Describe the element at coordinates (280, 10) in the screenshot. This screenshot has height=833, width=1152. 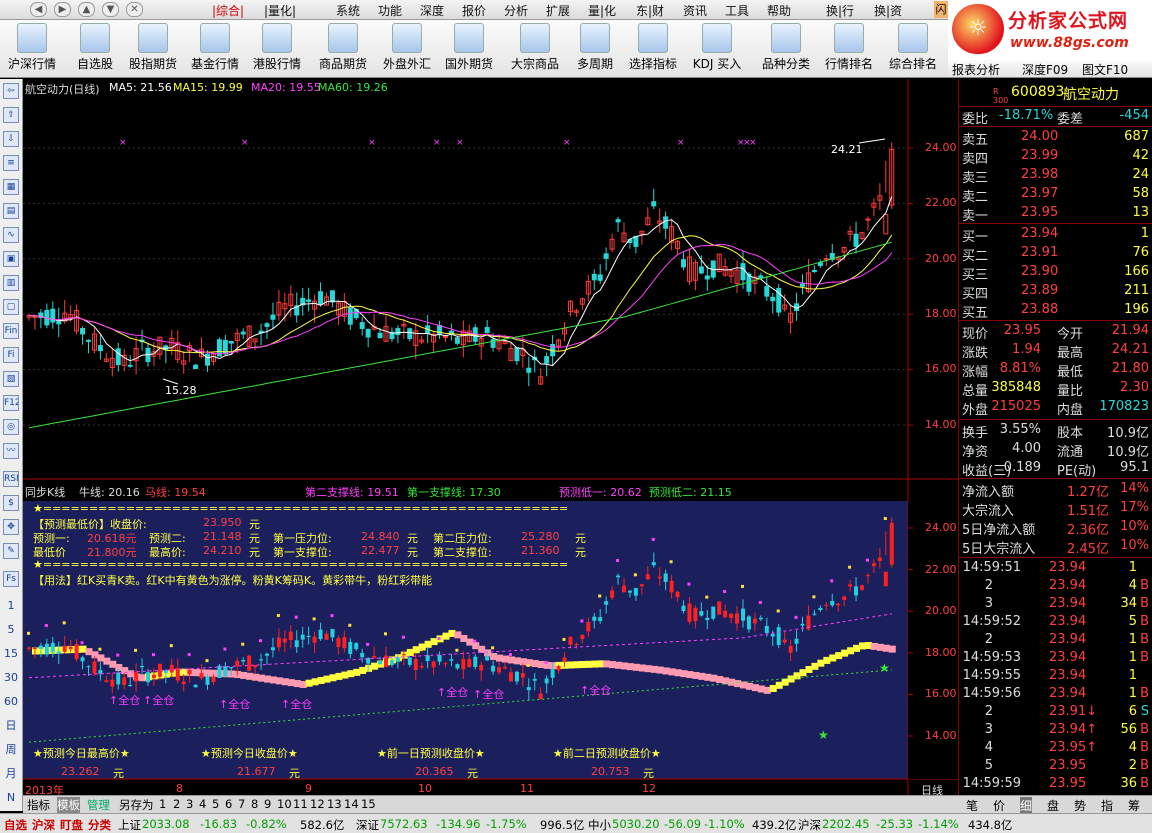
I see `menu-lianghua: |量化|` at that location.